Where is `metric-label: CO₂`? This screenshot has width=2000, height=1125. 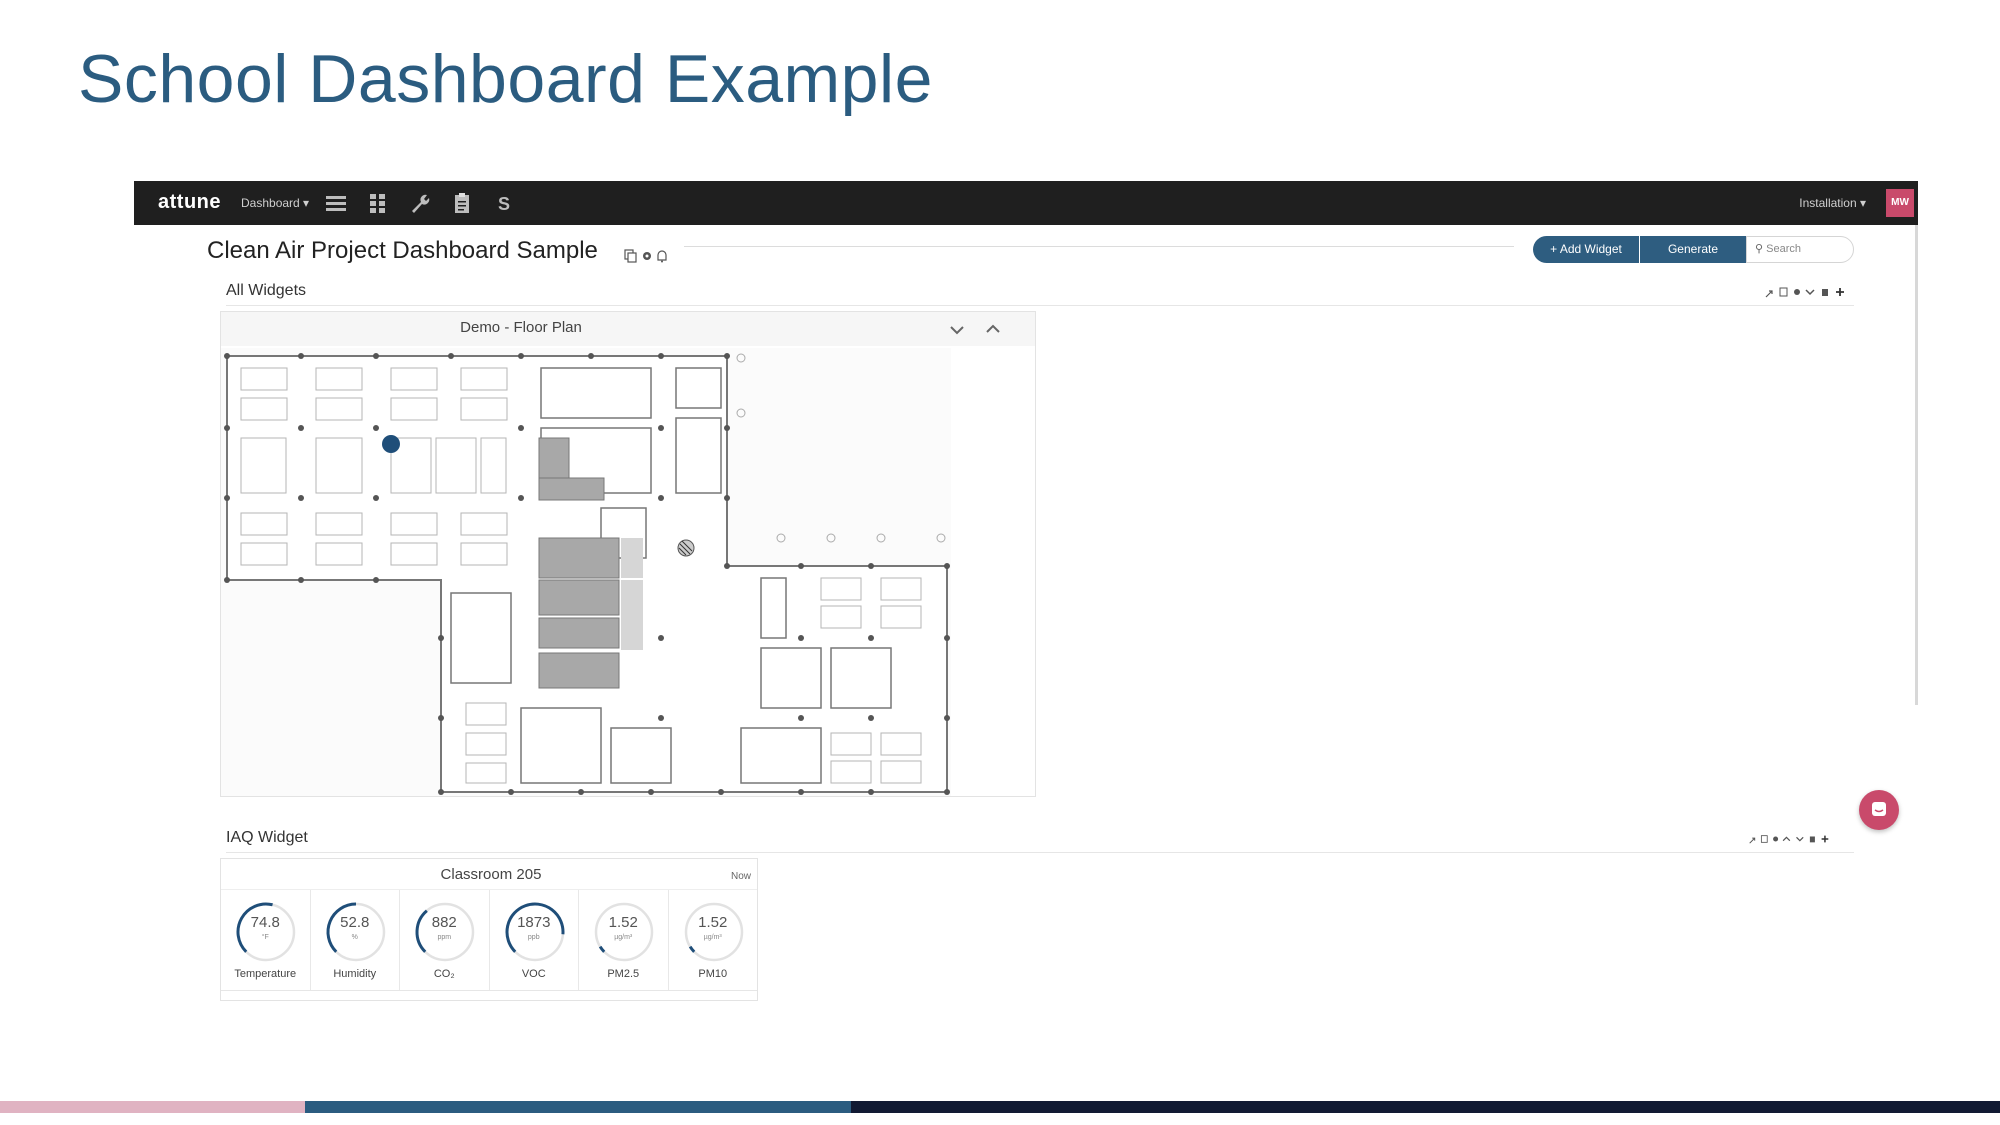 metric-label: CO₂ is located at coordinates (444, 974).